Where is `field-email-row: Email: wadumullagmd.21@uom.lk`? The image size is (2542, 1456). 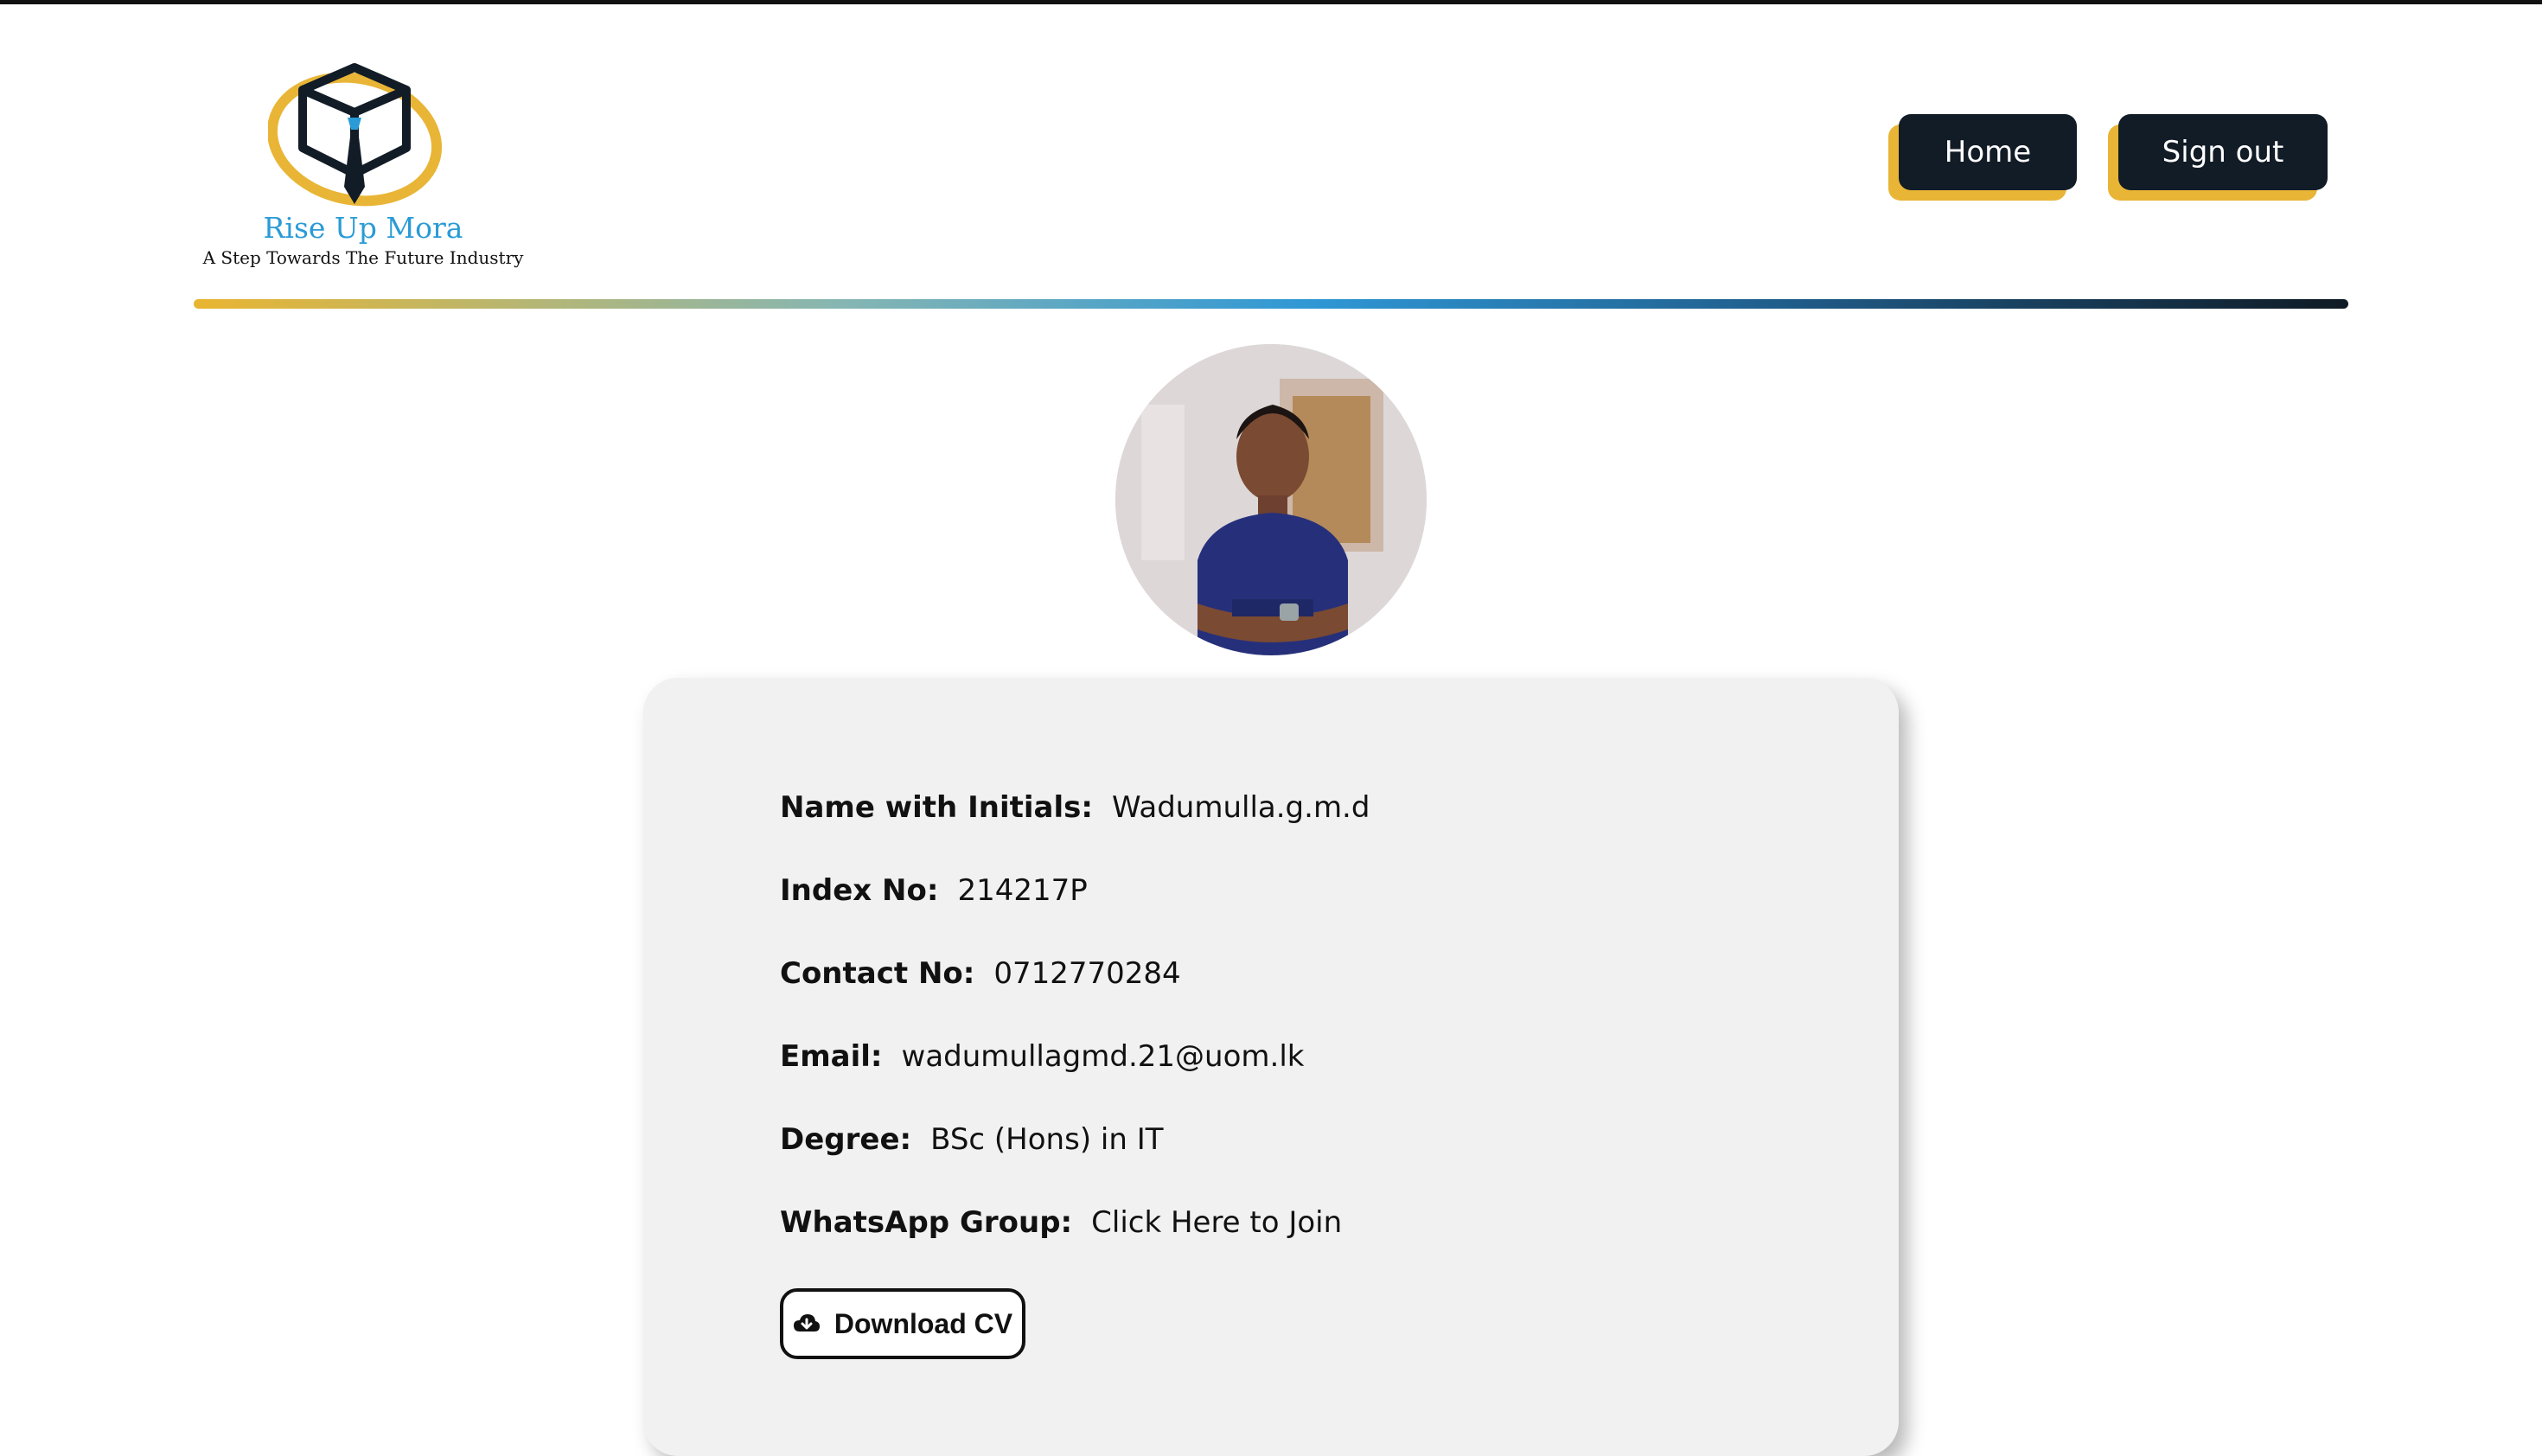 field-email-row: Email: wadumullagmd.21@uom.lk is located at coordinates (1042, 1057).